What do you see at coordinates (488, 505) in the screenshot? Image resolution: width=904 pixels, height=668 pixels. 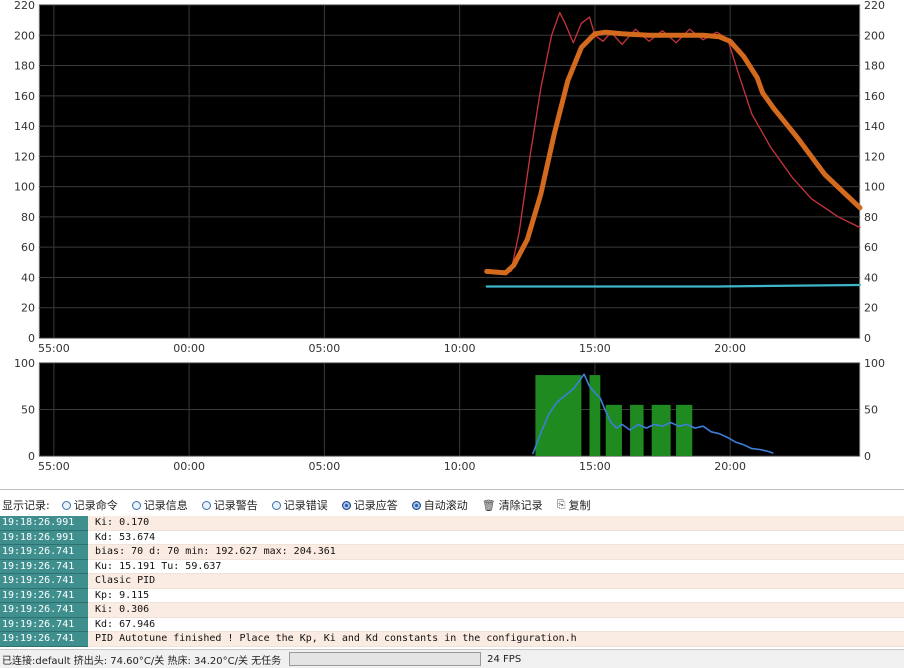 I see `trash-icon: 🗑` at bounding box center [488, 505].